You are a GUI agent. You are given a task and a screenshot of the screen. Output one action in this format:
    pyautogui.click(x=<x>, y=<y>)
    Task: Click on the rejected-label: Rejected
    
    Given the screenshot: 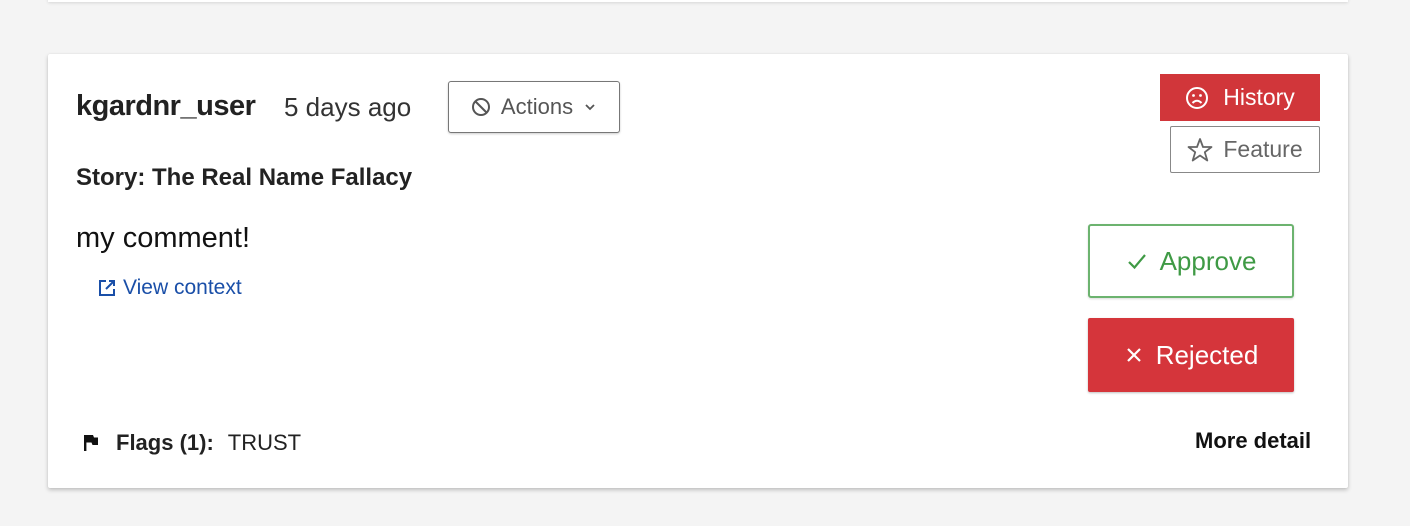 What is the action you would take?
    pyautogui.click(x=1207, y=354)
    